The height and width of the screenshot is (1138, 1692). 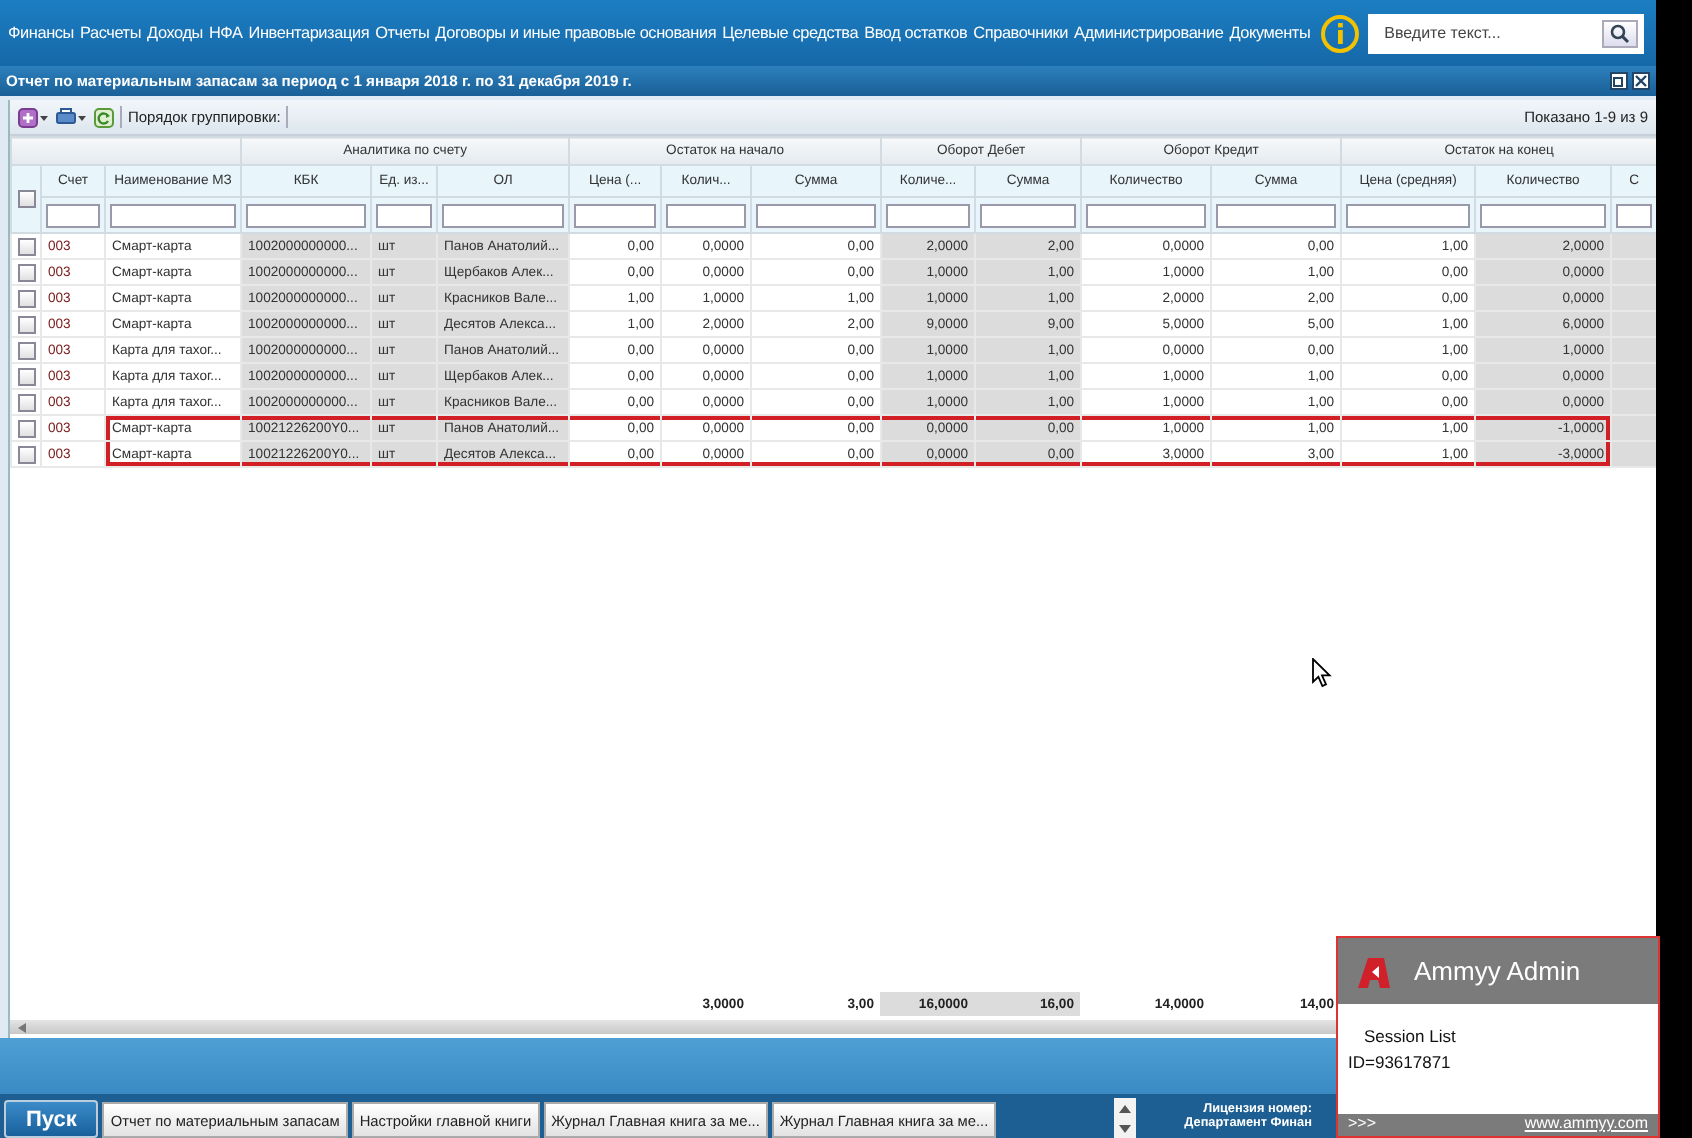 What do you see at coordinates (1362, 1125) in the screenshot?
I see `expand-link: >>>` at bounding box center [1362, 1125].